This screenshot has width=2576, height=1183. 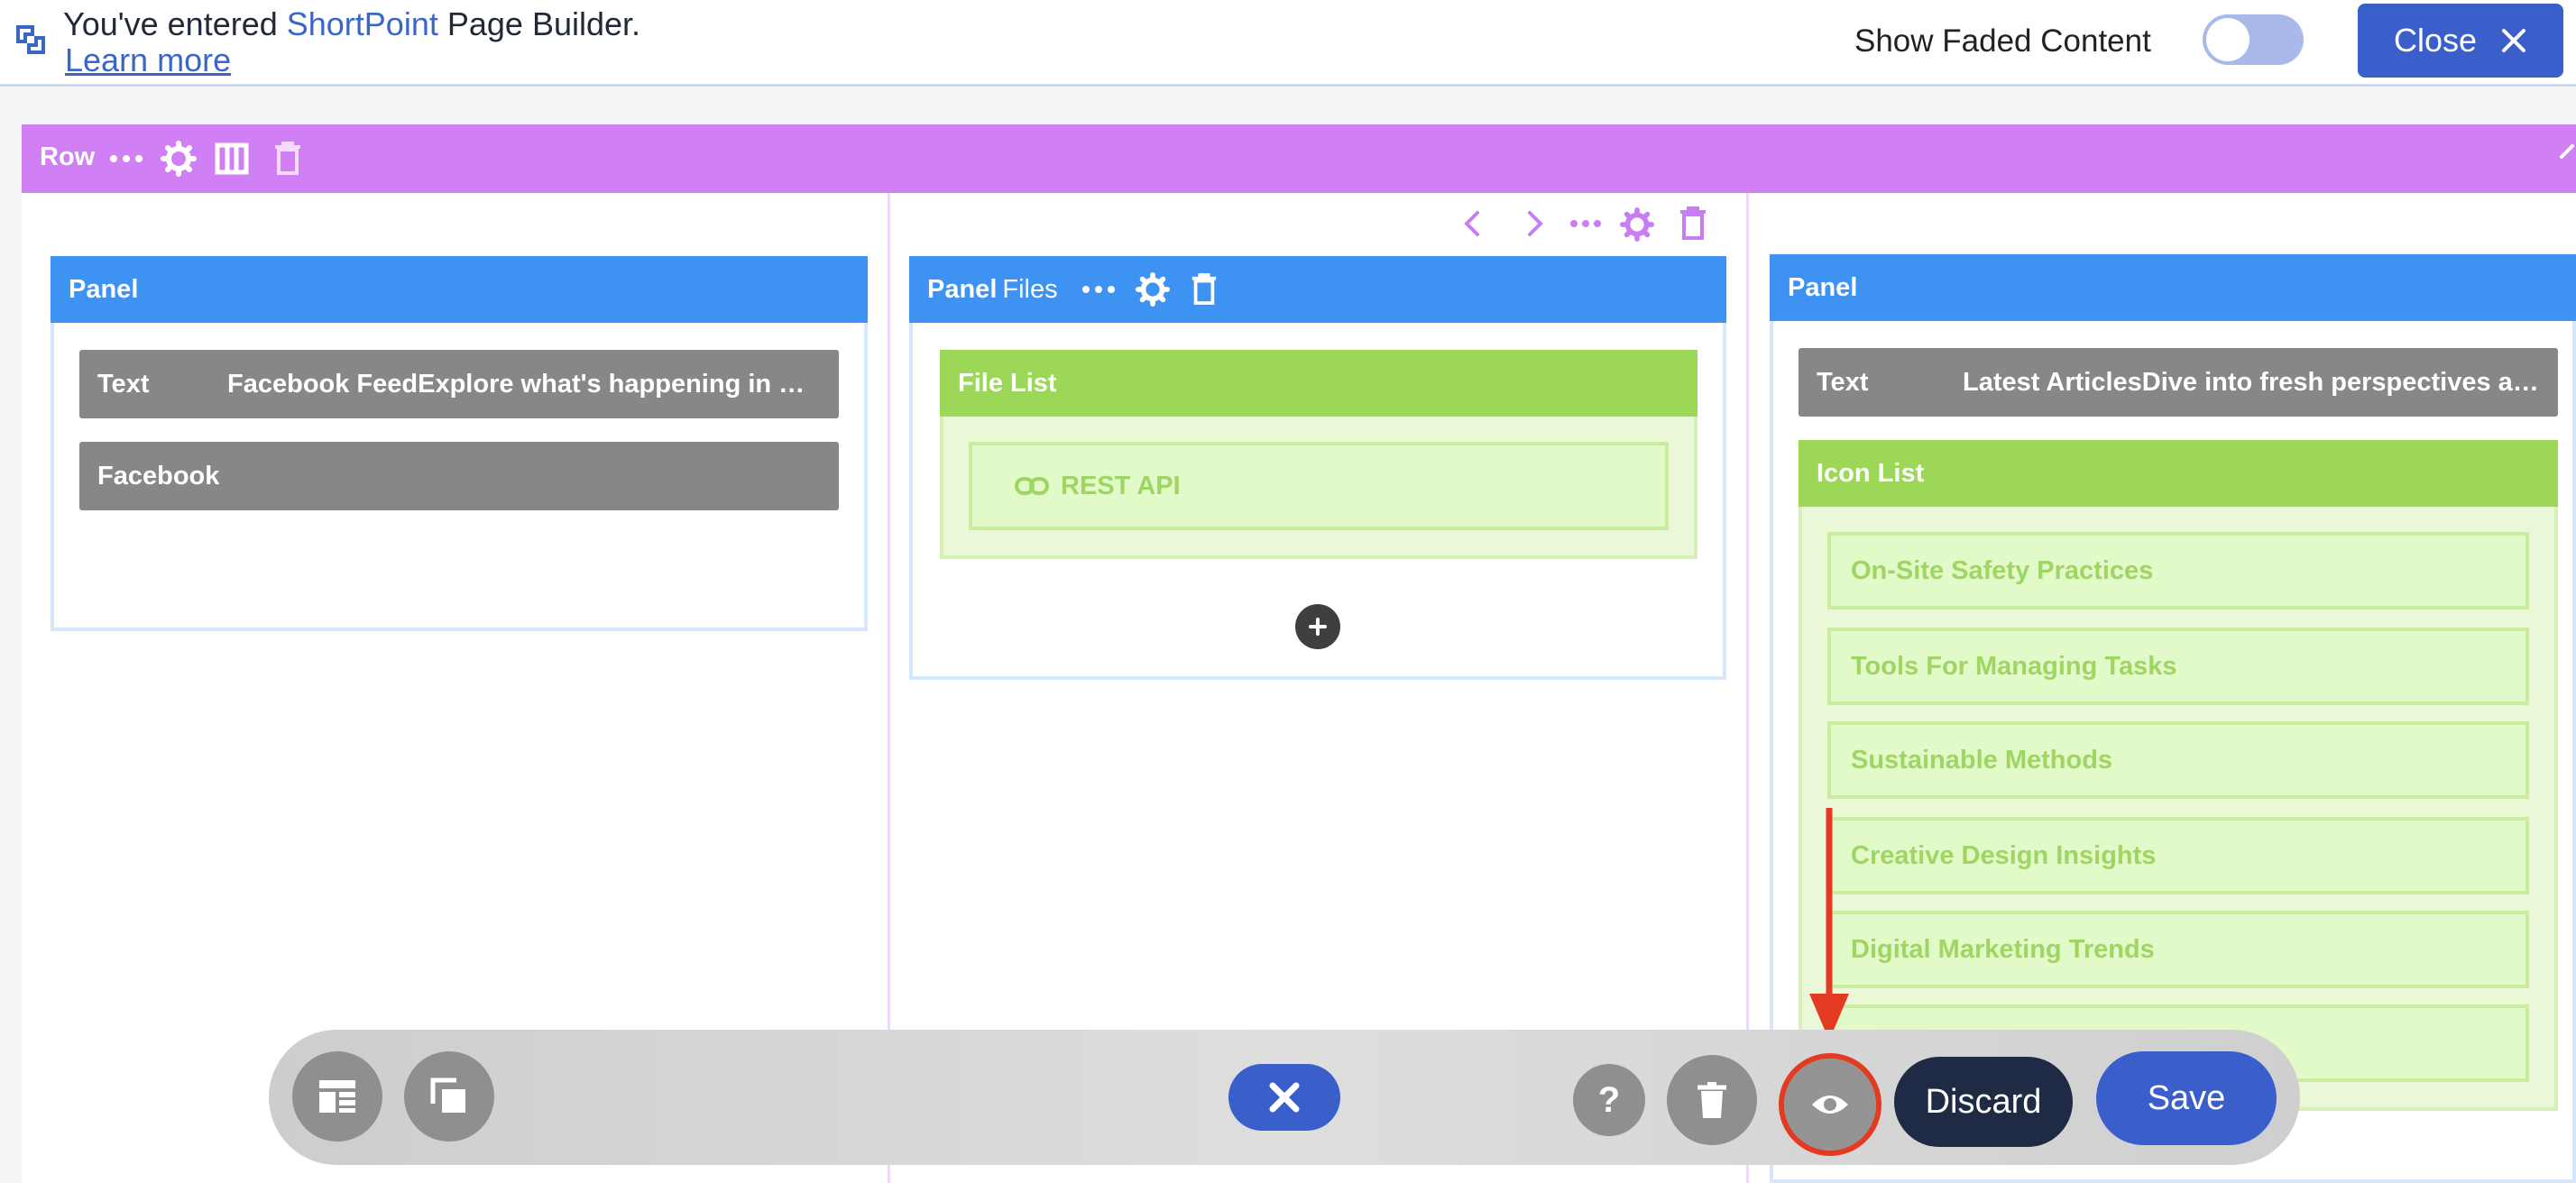 I want to click on layout-templates-button, so click(x=337, y=1096).